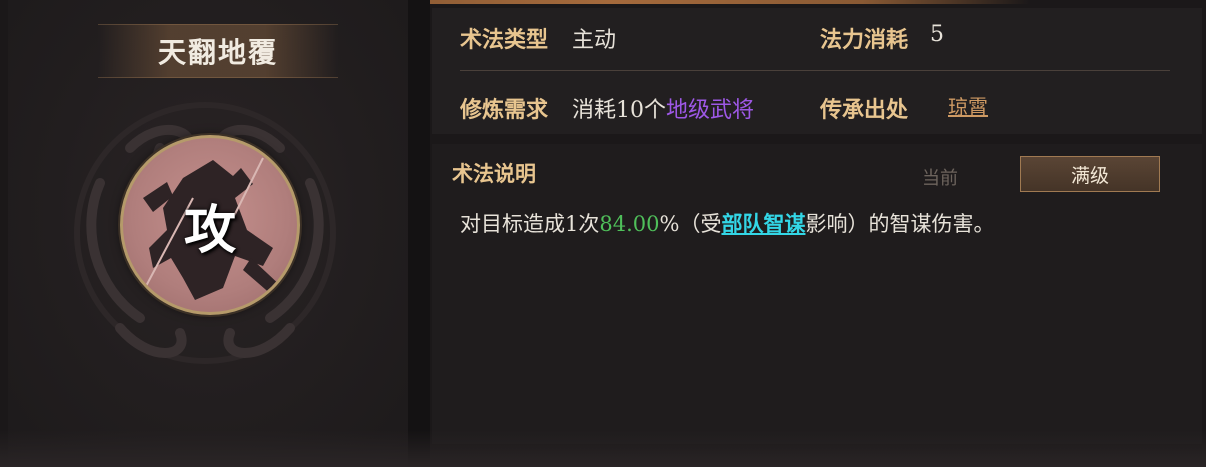  I want to click on cost-label: 法力消耗, so click(864, 40).